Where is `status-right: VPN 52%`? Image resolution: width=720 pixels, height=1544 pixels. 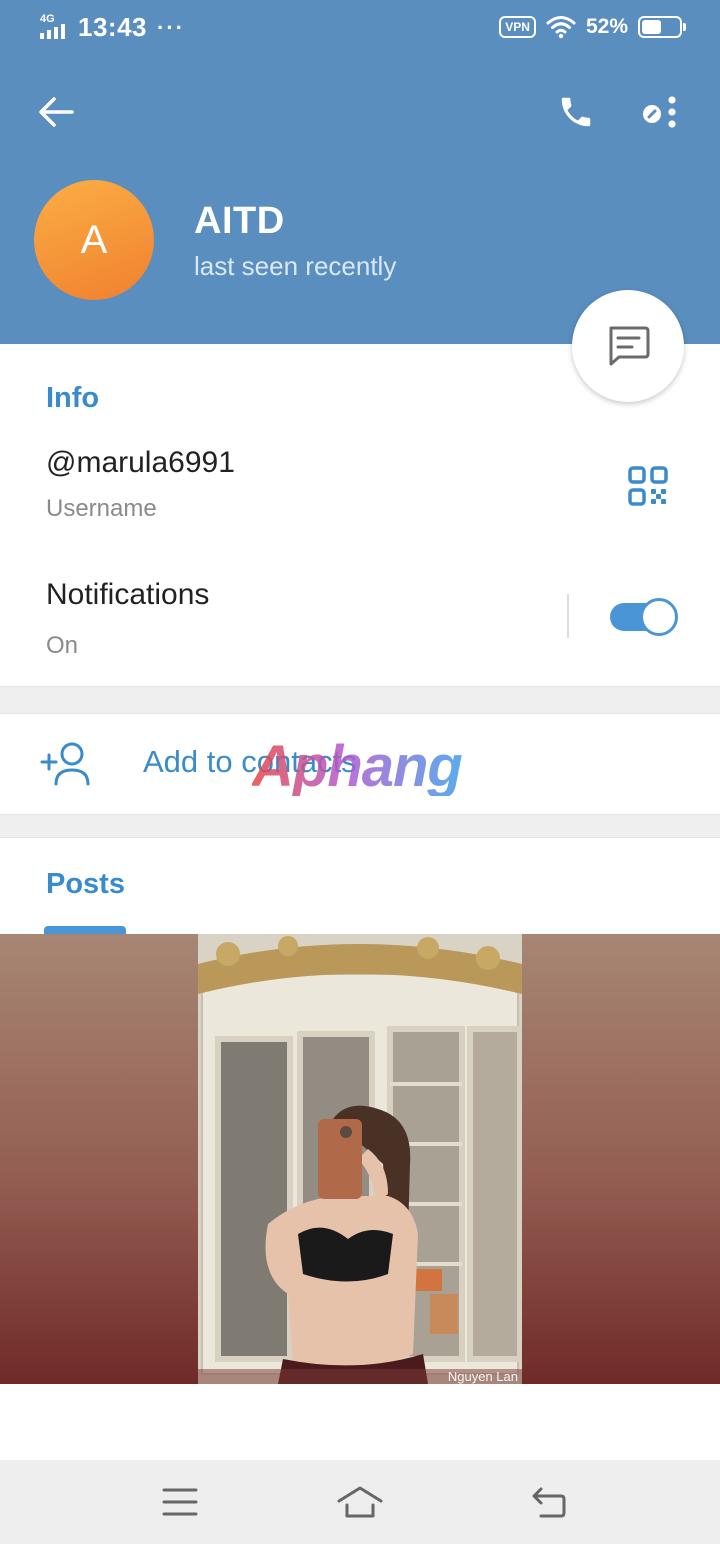
status-right: VPN 52% is located at coordinates (592, 27).